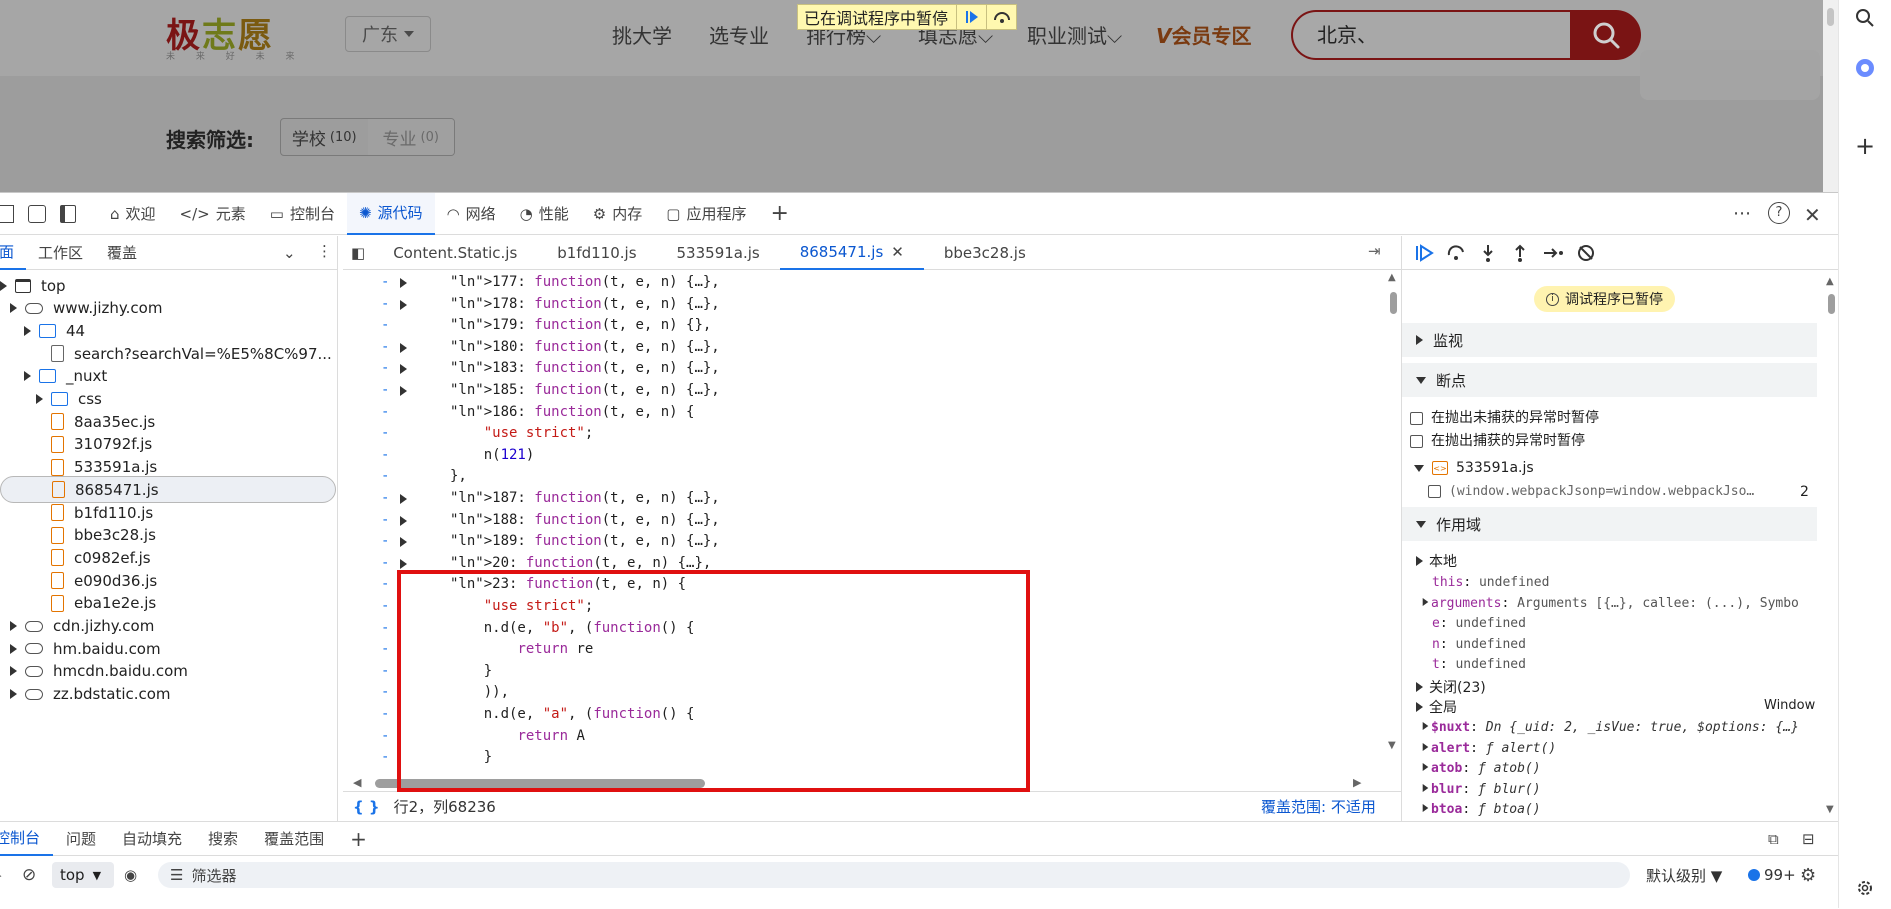  What do you see at coordinates (27, 839) in the screenshot?
I see `drawer-tab-console: 控制台` at bounding box center [27, 839].